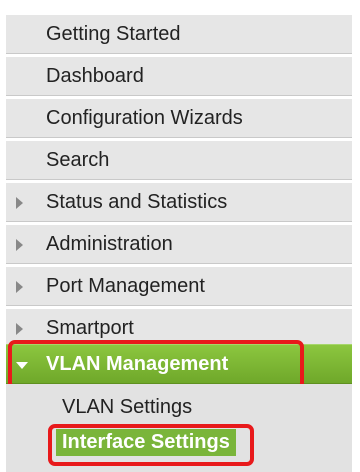 This screenshot has height=472, width=360. I want to click on nav-item-getting-started: Getting Started, so click(179, 34).